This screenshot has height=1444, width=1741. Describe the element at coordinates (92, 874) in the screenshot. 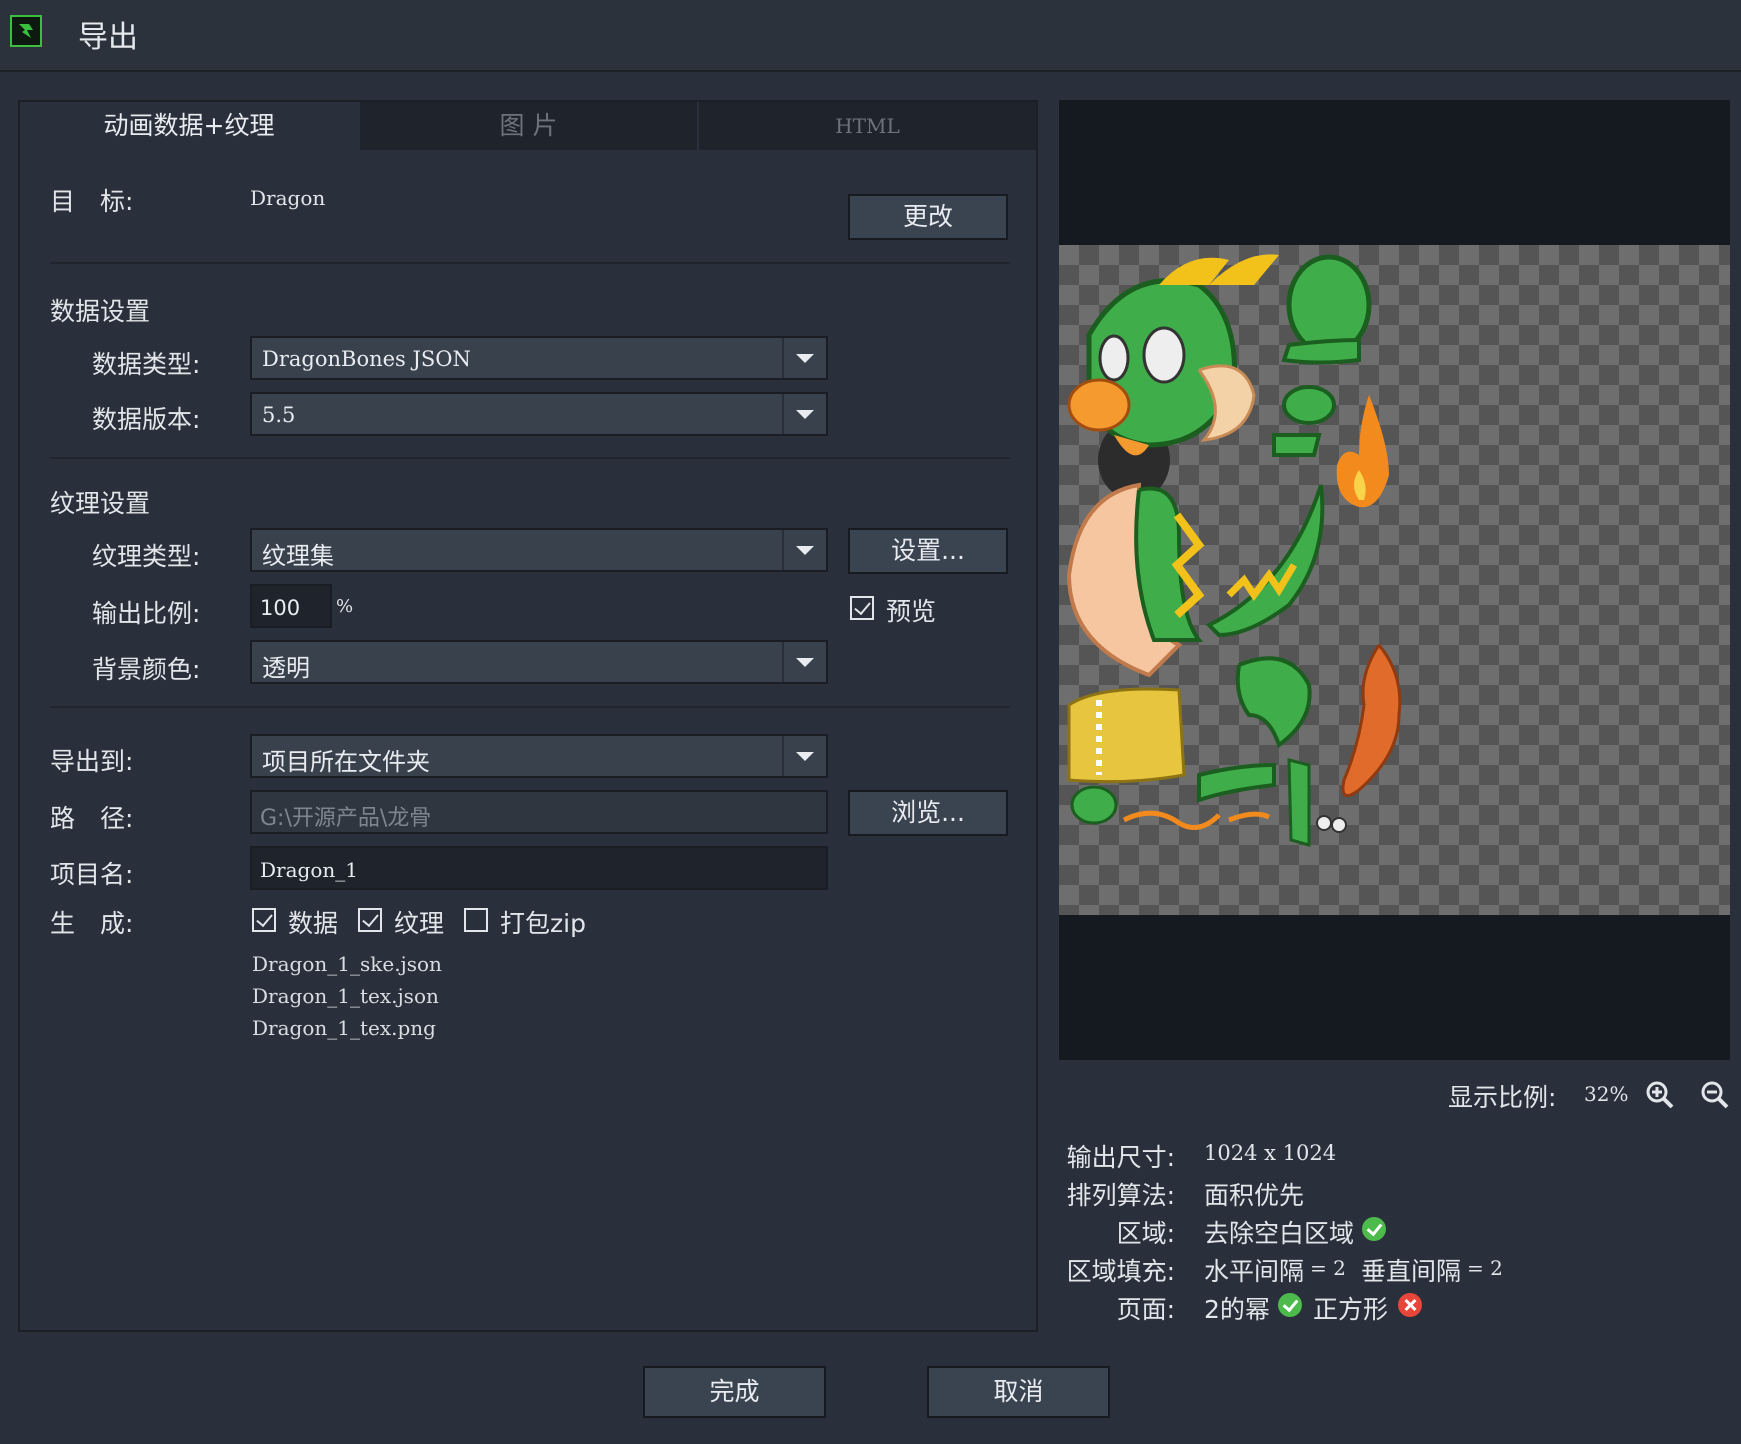

I see `project-name-label: 项目名:` at that location.